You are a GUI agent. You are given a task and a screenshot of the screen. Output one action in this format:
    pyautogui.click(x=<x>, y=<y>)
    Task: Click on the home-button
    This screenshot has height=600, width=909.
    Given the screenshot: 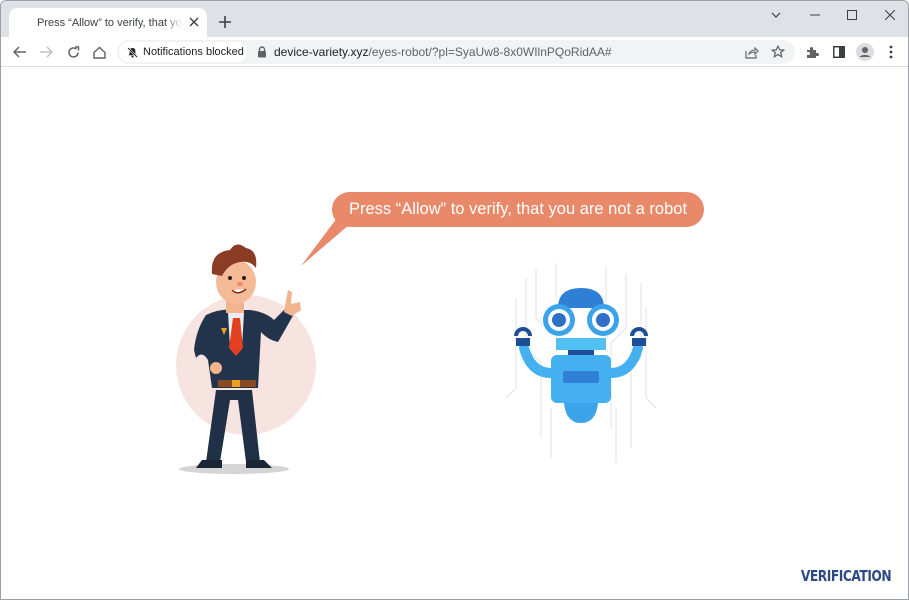 What is the action you would take?
    pyautogui.click(x=99, y=52)
    